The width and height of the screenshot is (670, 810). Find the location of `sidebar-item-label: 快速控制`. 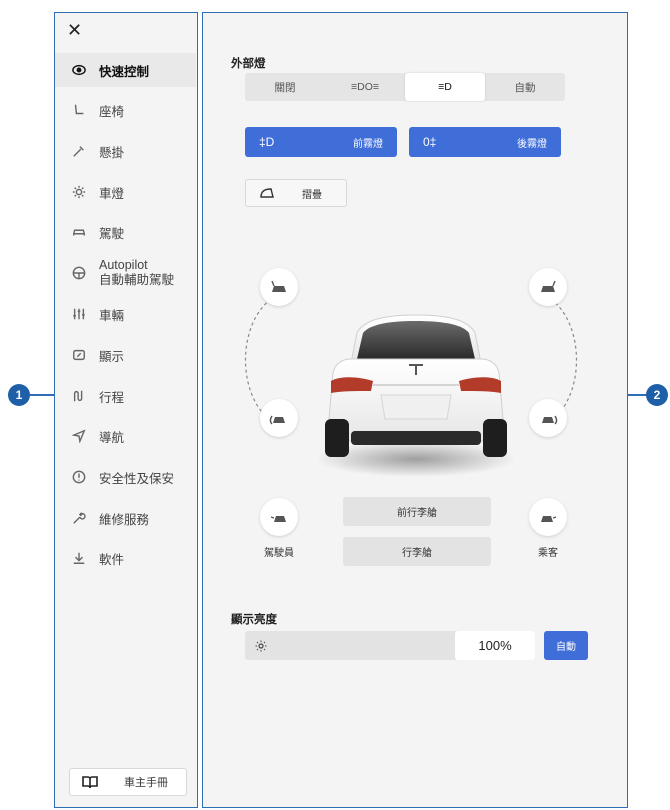

sidebar-item-label: 快速控制 is located at coordinates (124, 71).